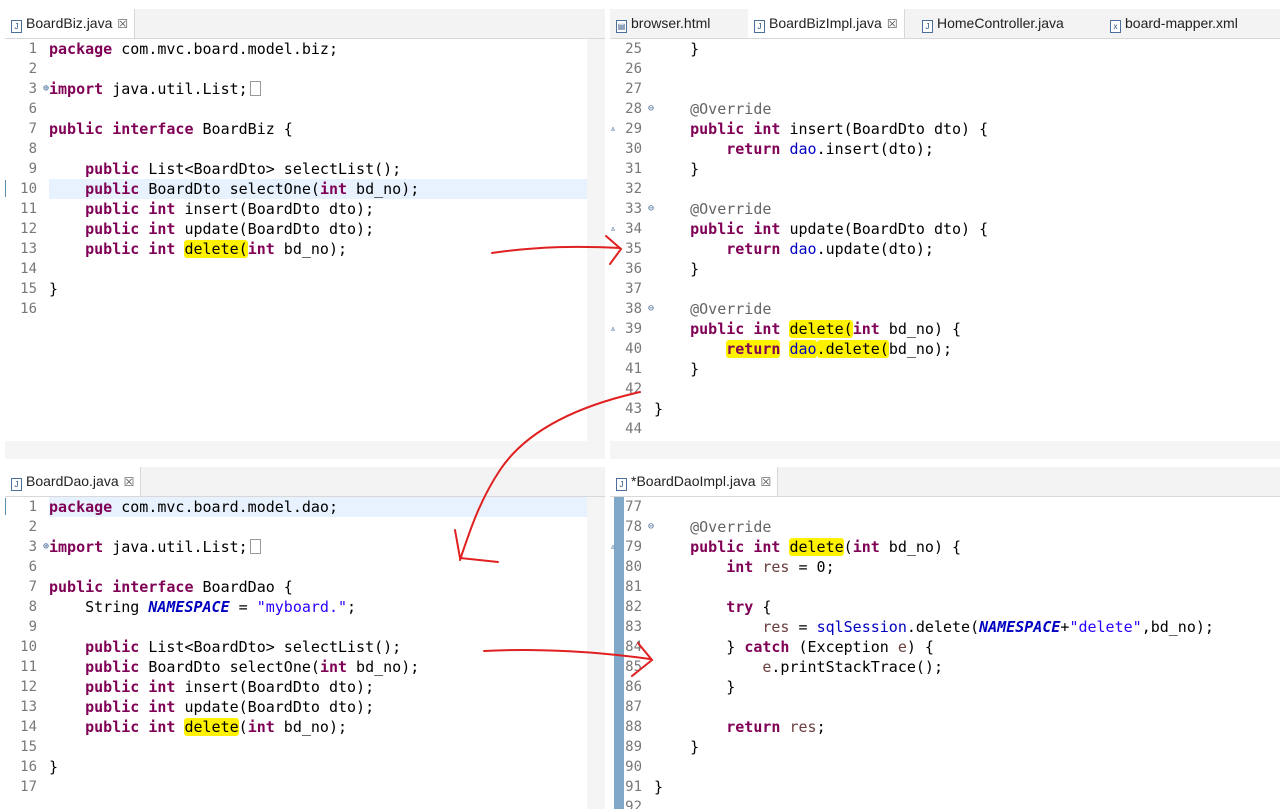 The height and width of the screenshot is (809, 1280). What do you see at coordinates (967, 567) in the screenshot?
I see `code-line: int res = 0;` at bounding box center [967, 567].